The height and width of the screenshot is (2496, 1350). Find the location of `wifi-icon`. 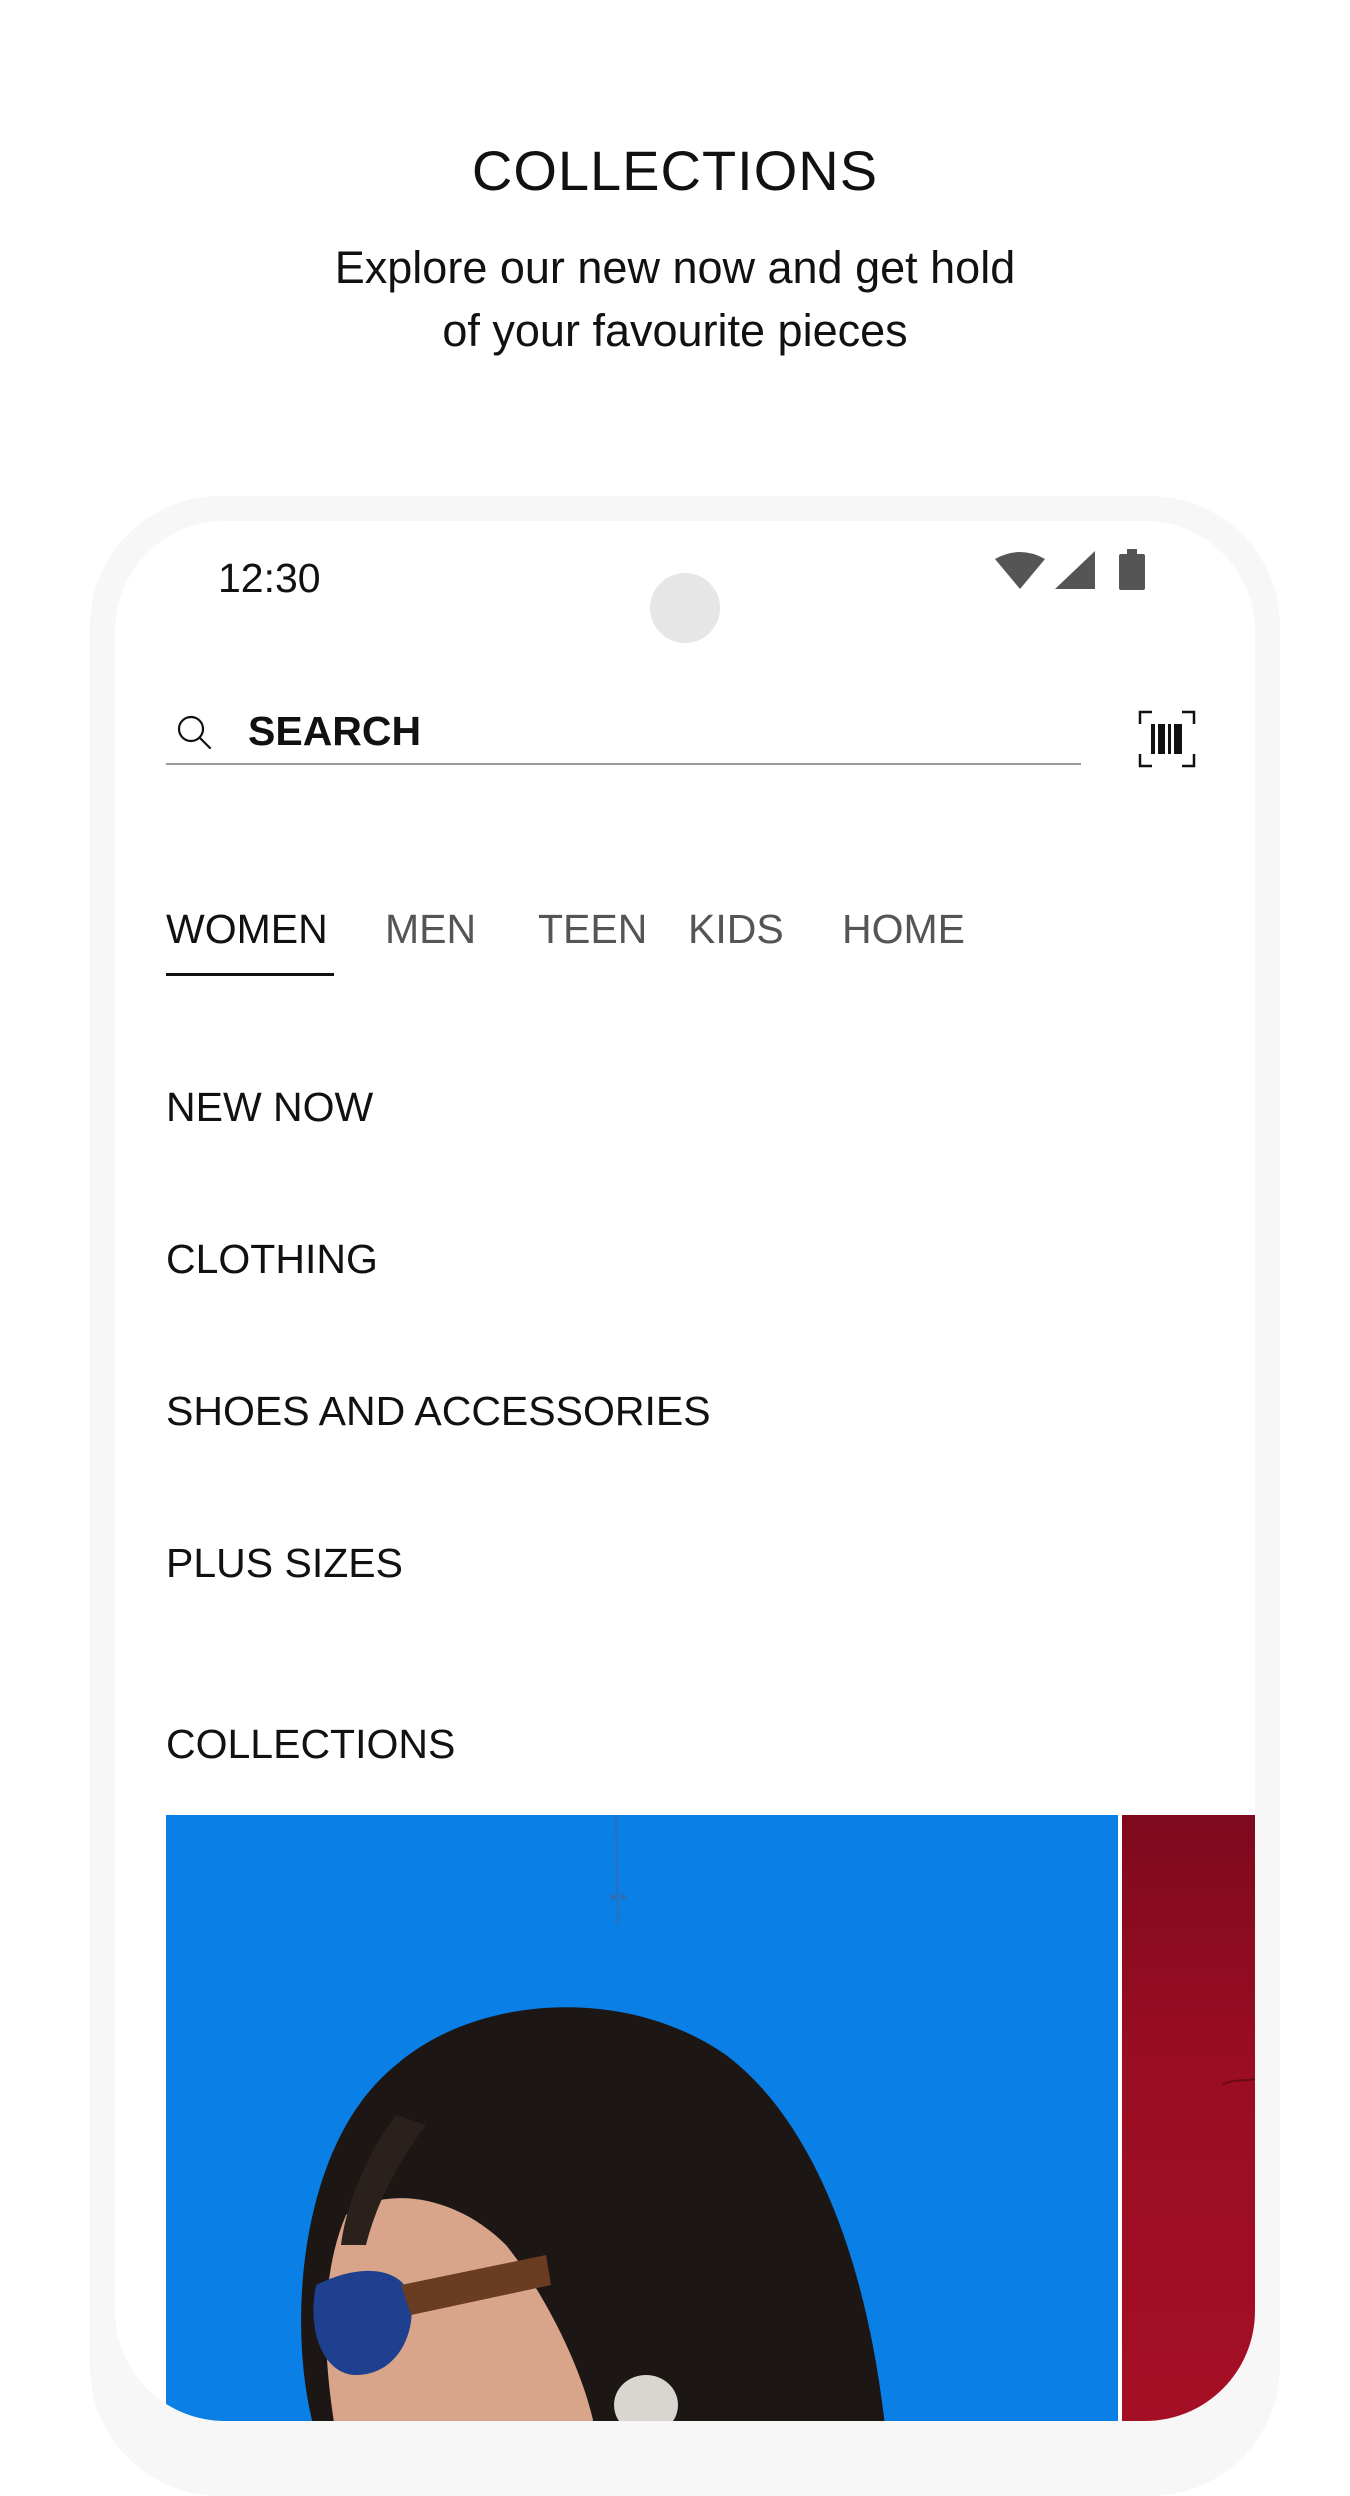

wifi-icon is located at coordinates (1020, 570).